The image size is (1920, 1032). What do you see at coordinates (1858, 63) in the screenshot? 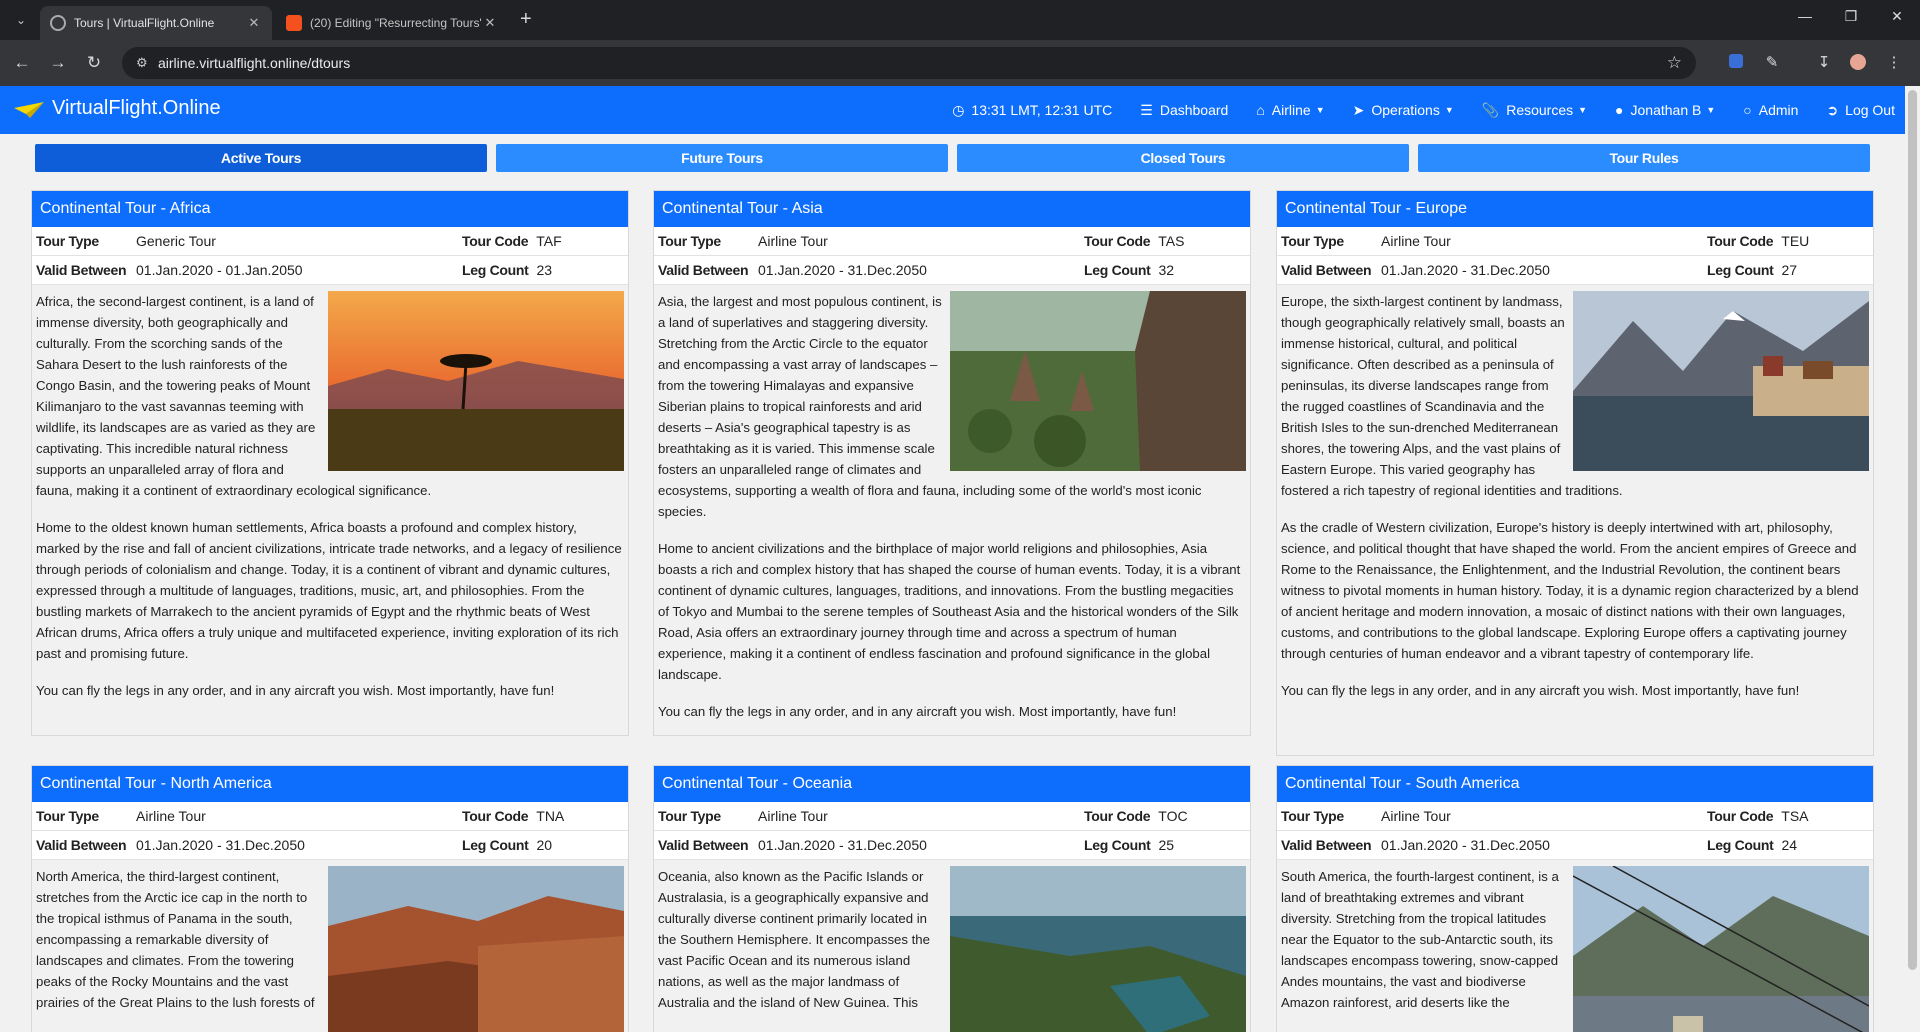
I see `profile-avatar-icon` at bounding box center [1858, 63].